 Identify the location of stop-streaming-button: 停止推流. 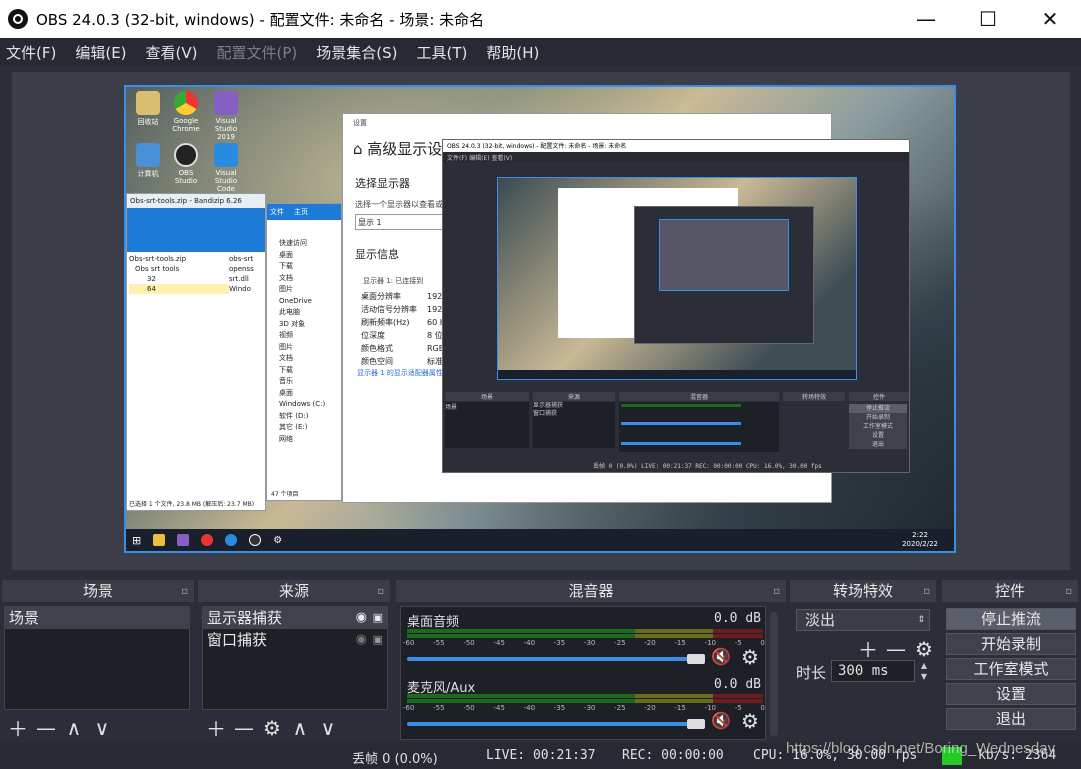
(1011, 619).